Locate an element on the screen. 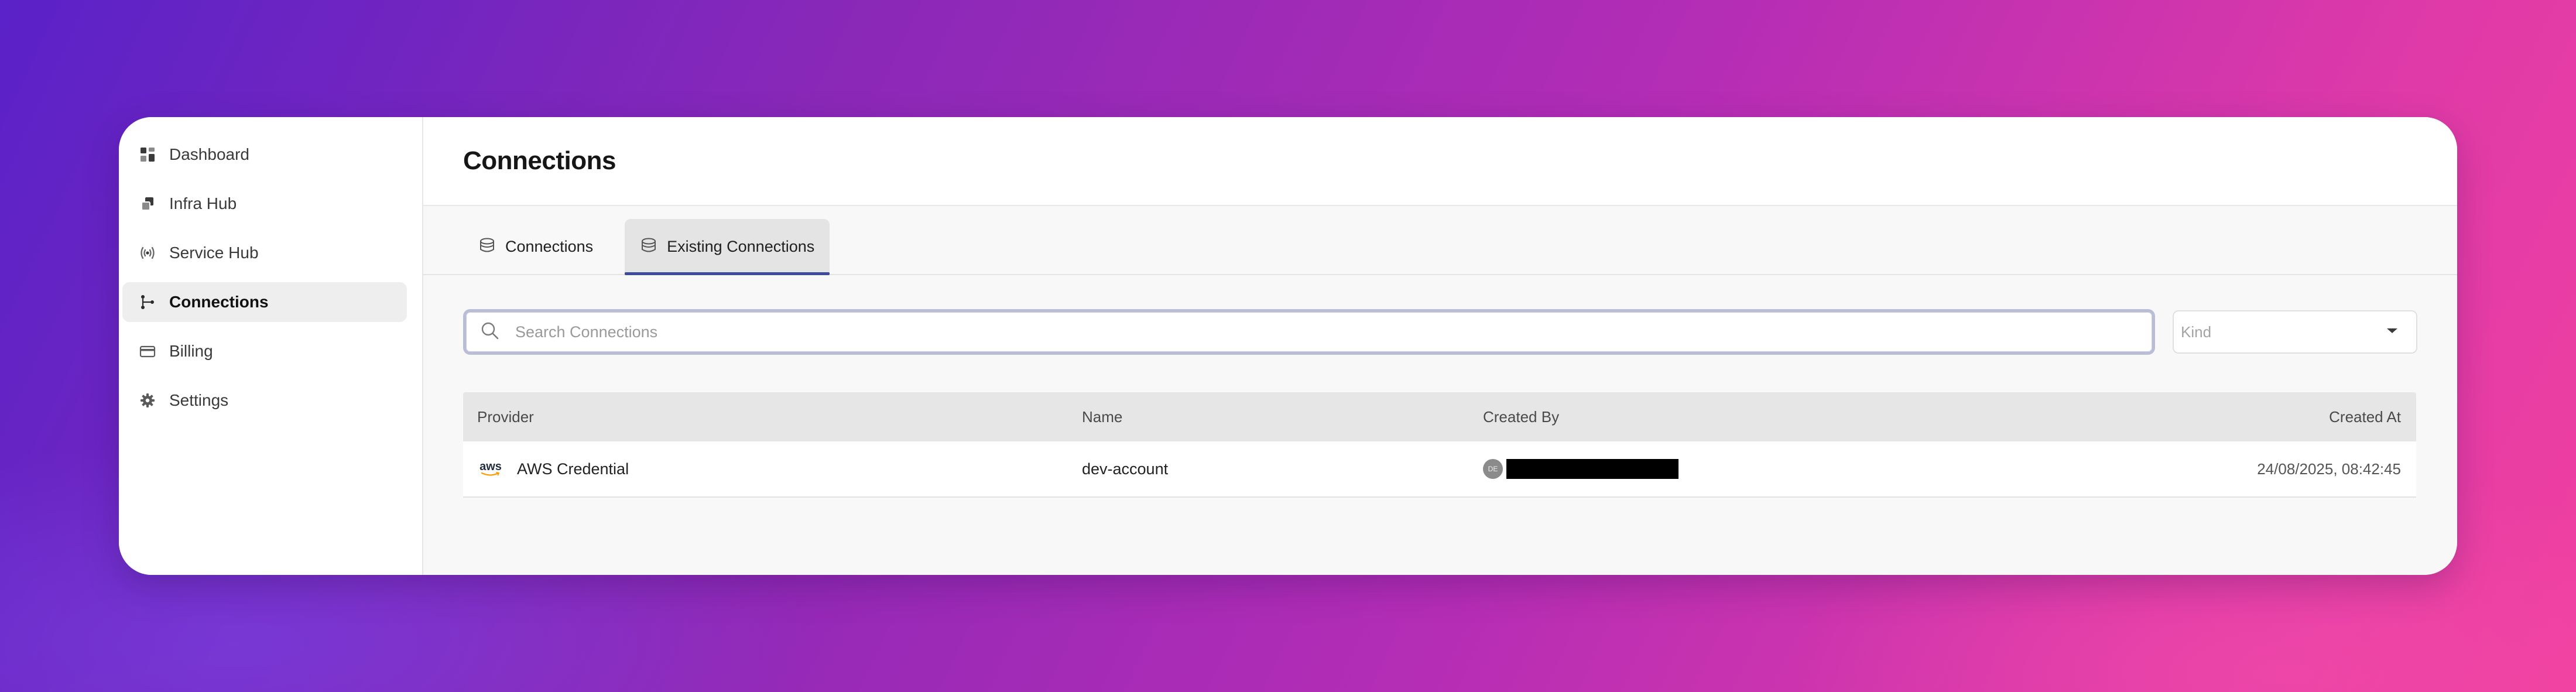  sidebar-item-dashboard: Dashboard is located at coordinates (264, 154).